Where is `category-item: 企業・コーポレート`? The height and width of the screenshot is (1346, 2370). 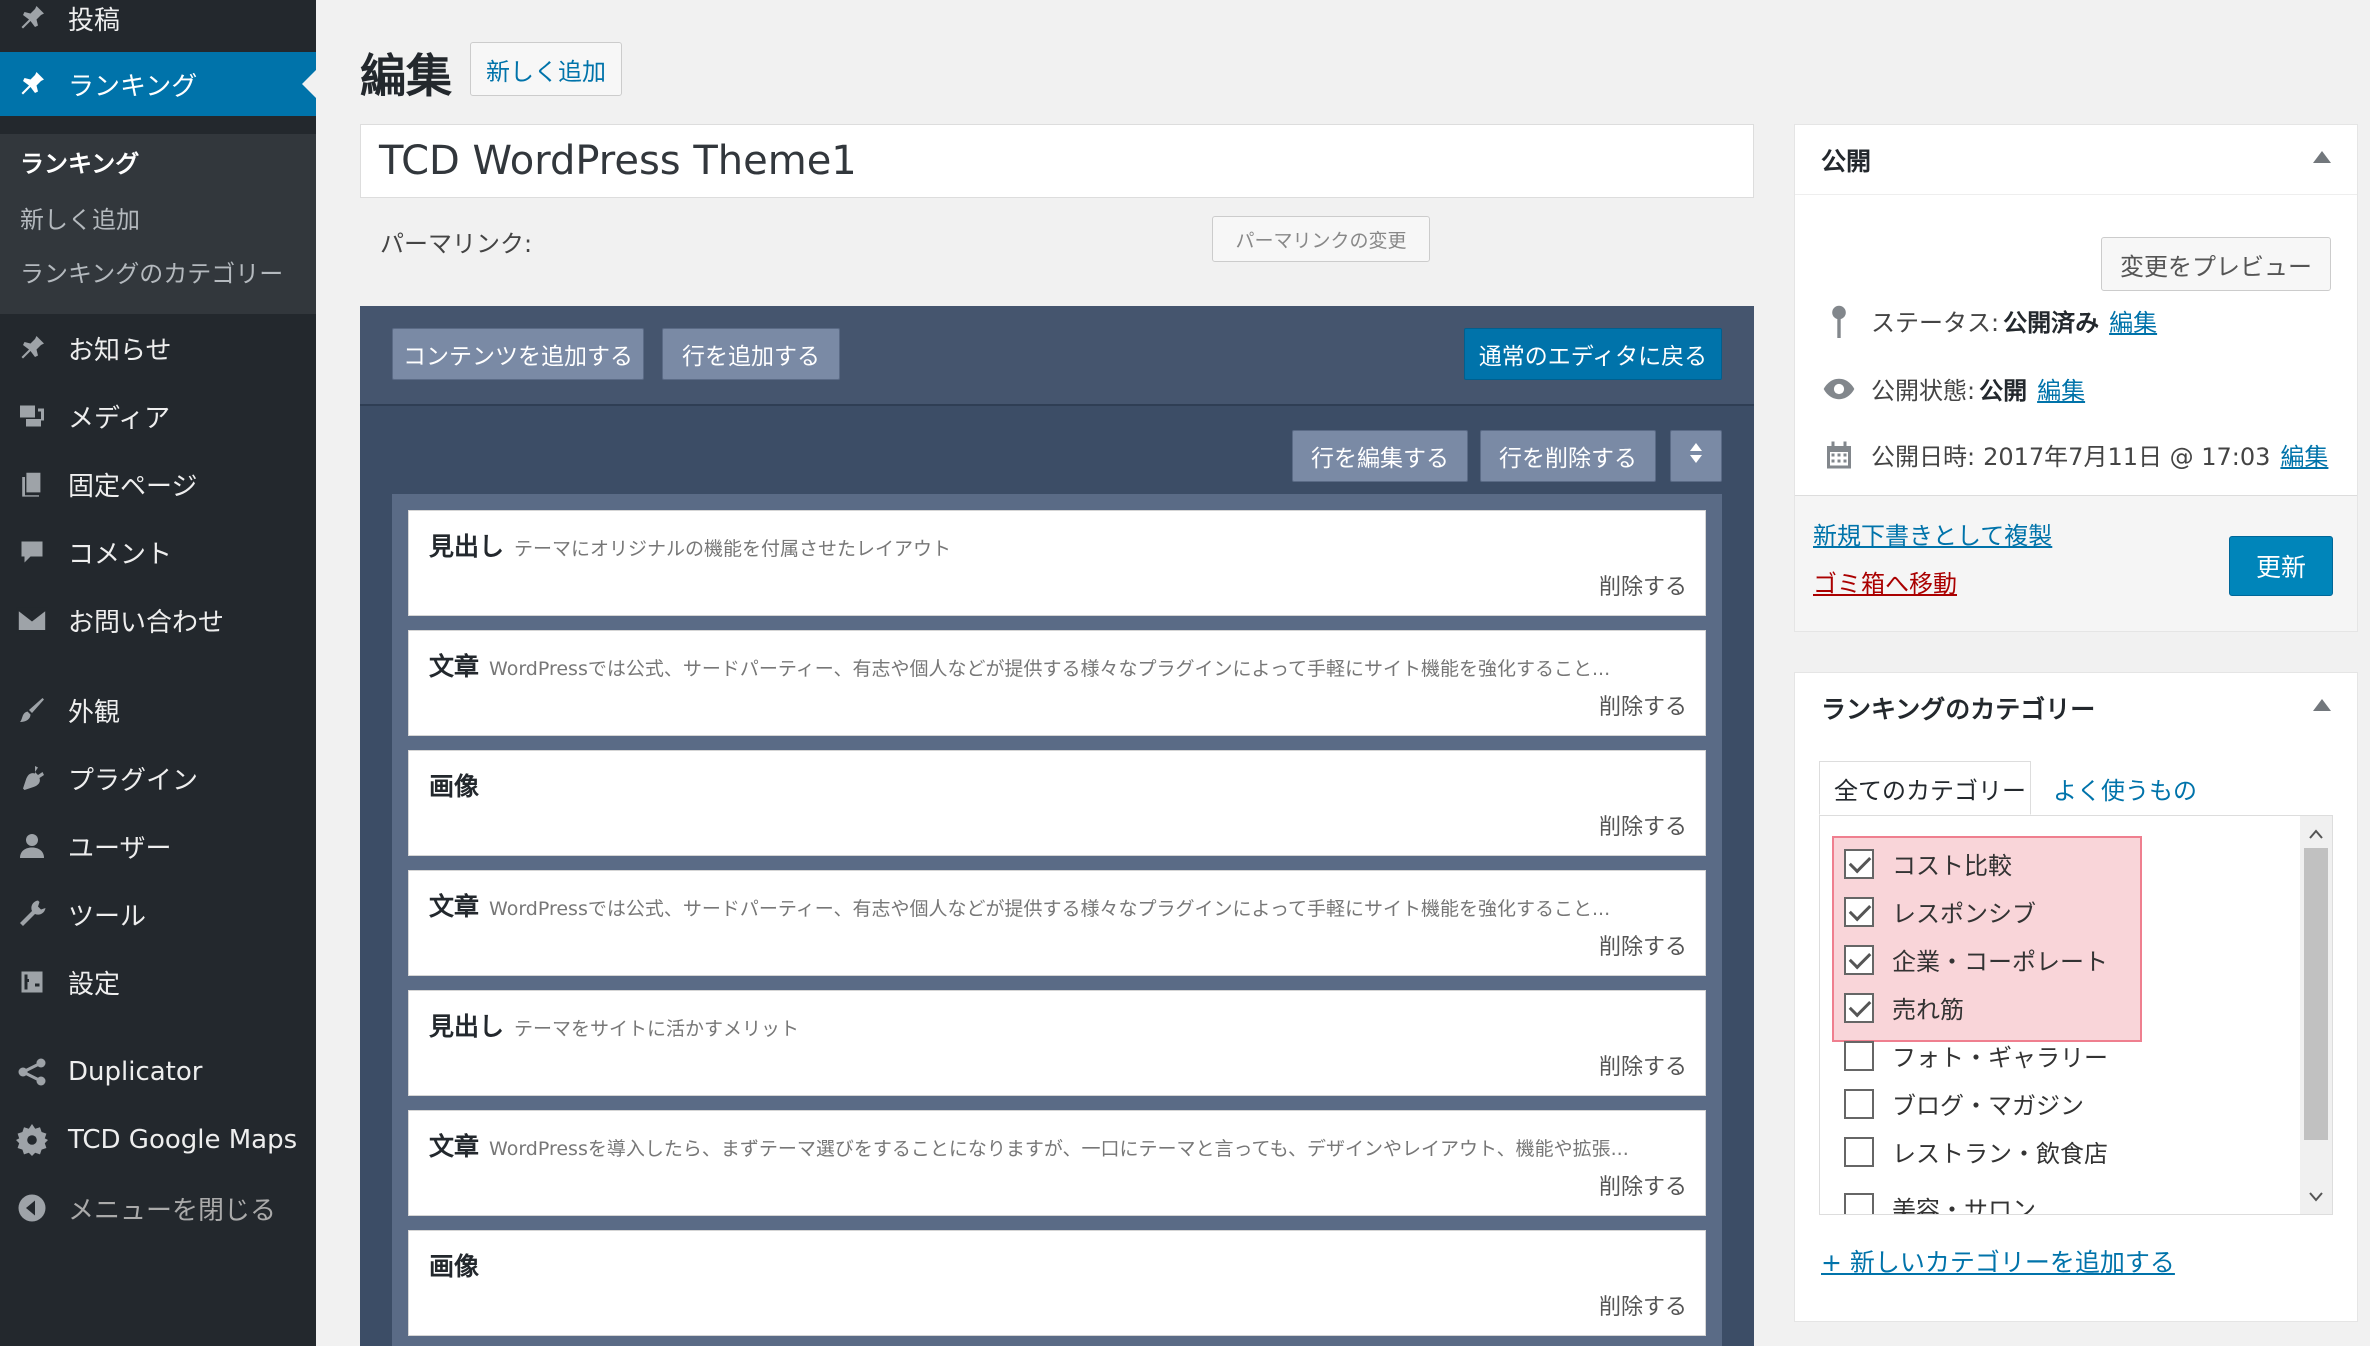
category-item: 企業・コーポレート is located at coordinates (1976, 959).